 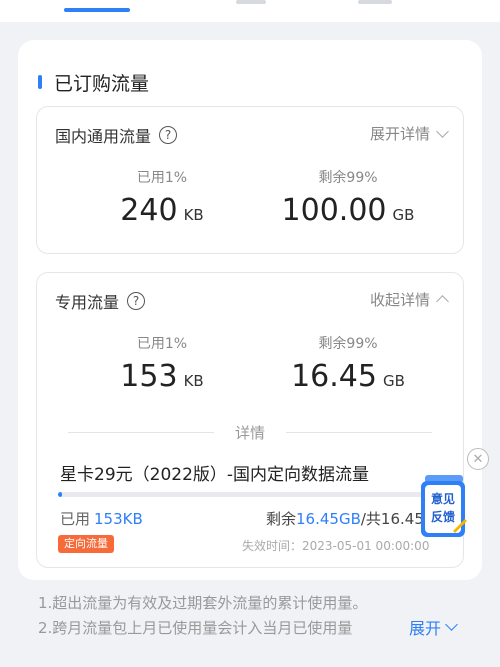 What do you see at coordinates (215, 475) in the screenshot?
I see `package-name: 星卡29元（2022版）-国内定向数据流量` at bounding box center [215, 475].